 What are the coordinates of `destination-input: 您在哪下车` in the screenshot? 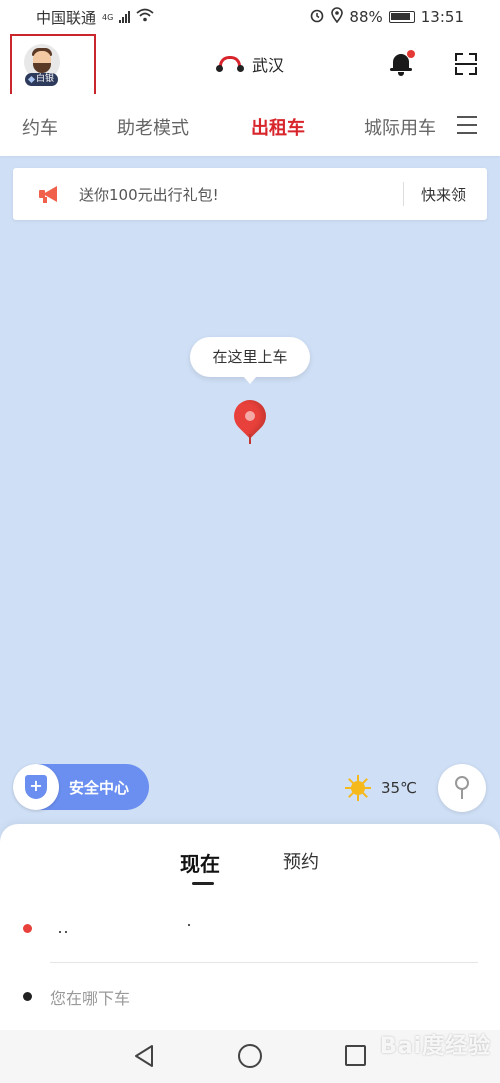 It's located at (90, 997).